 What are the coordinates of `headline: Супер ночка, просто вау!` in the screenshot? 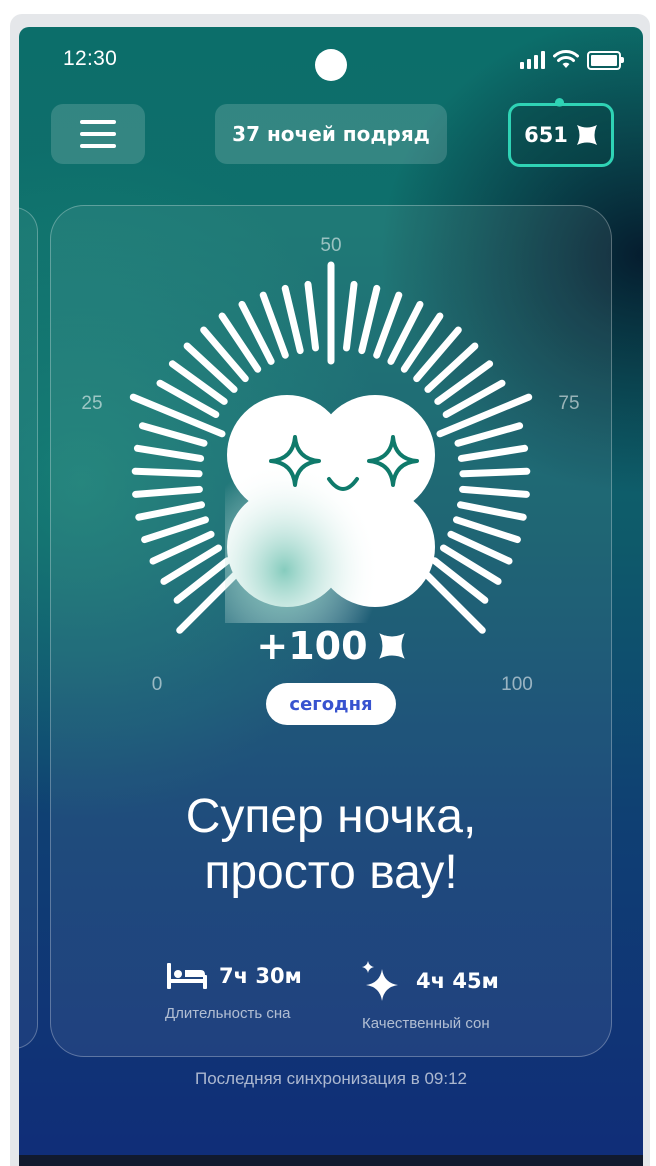 It's located at (331, 845).